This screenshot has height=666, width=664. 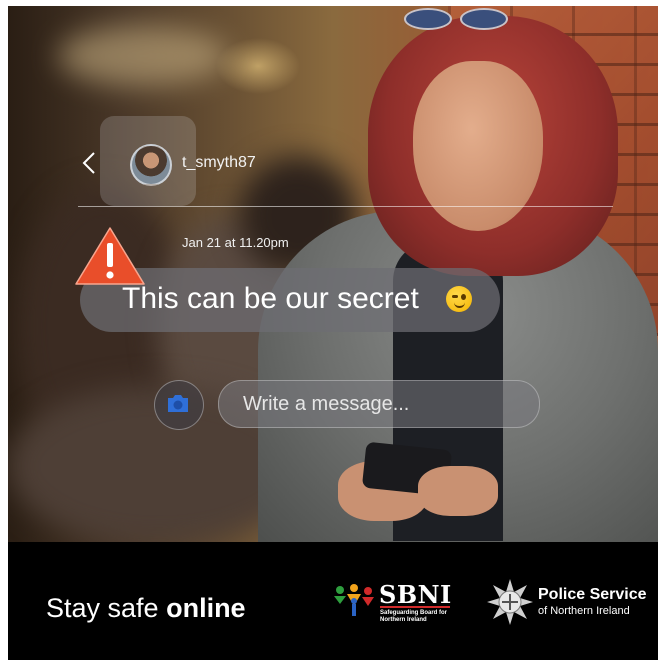 What do you see at coordinates (178, 403) in the screenshot?
I see `camera-icon` at bounding box center [178, 403].